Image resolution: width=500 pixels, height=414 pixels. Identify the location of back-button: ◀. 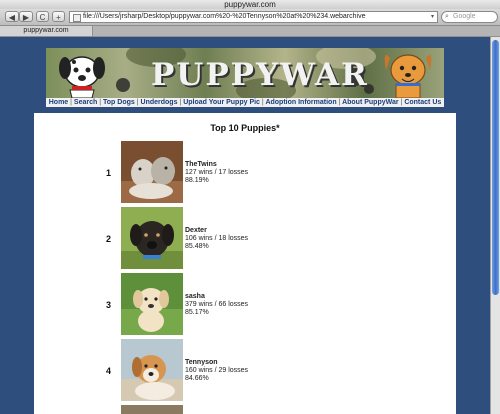
(12, 16).